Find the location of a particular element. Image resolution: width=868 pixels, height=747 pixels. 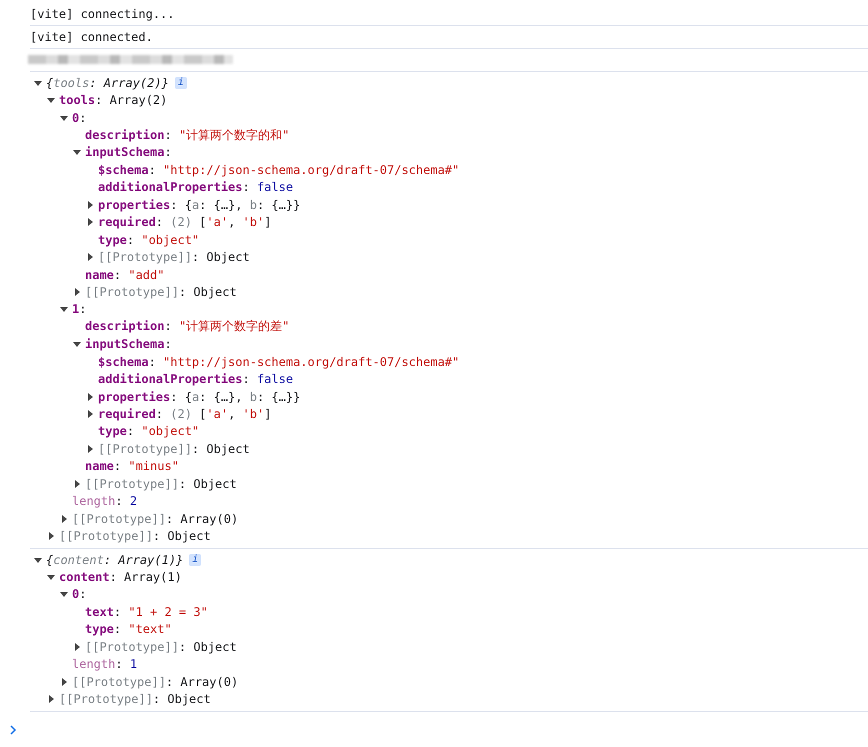

property-line: length: 1 is located at coordinates (105, 664).